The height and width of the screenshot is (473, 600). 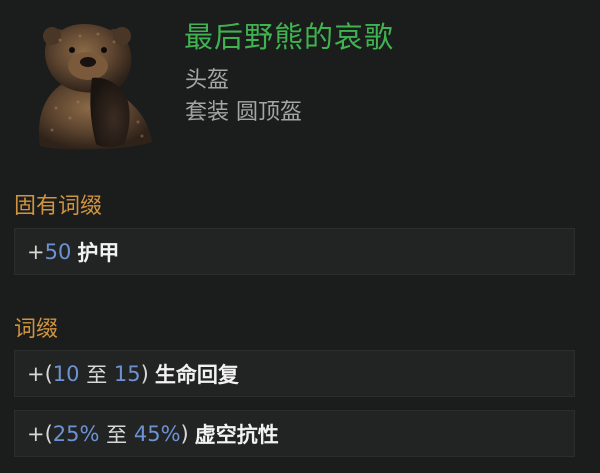 What do you see at coordinates (294, 433) in the screenshot?
I see `explicit-affix-row: +(25% 至 45%) 虚空抗性` at bounding box center [294, 433].